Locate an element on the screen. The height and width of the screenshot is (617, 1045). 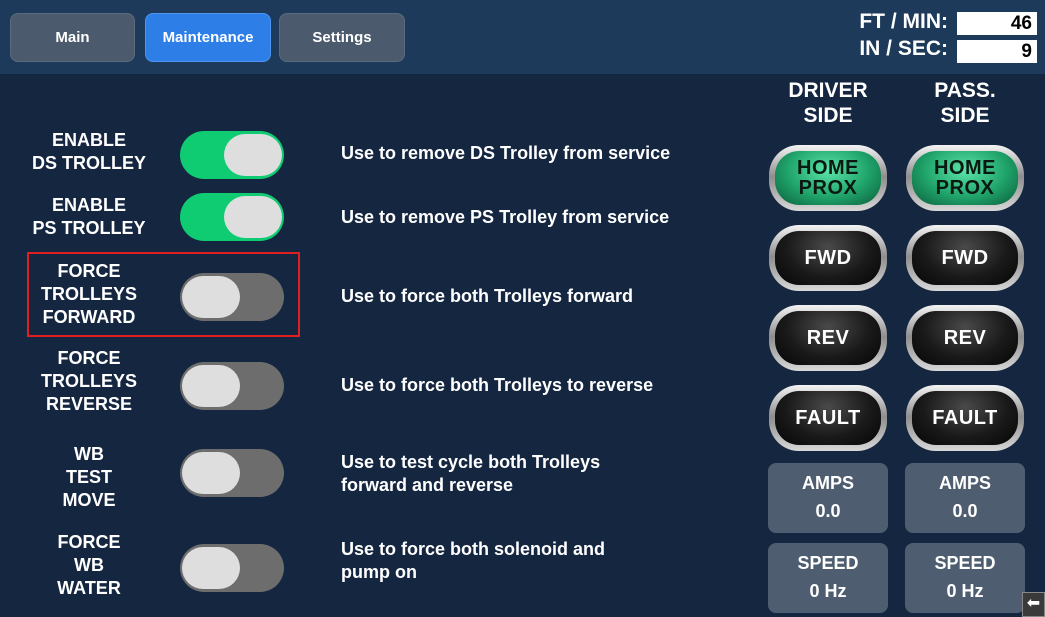
enable-ds-trolley-description: Use to remove DS Trolley from service is located at coordinates (551, 153).